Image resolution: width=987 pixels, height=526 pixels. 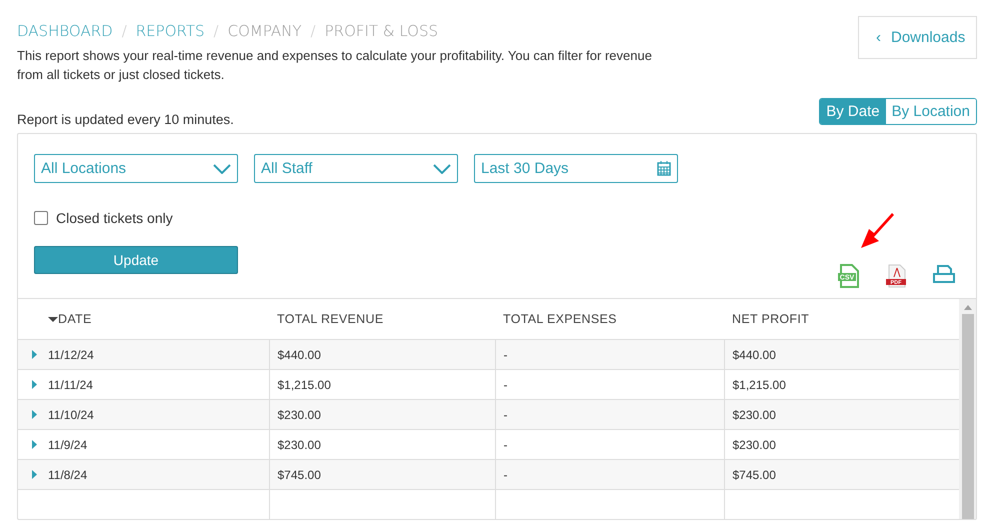 I want to click on scroll-up-icon, so click(x=968, y=307).